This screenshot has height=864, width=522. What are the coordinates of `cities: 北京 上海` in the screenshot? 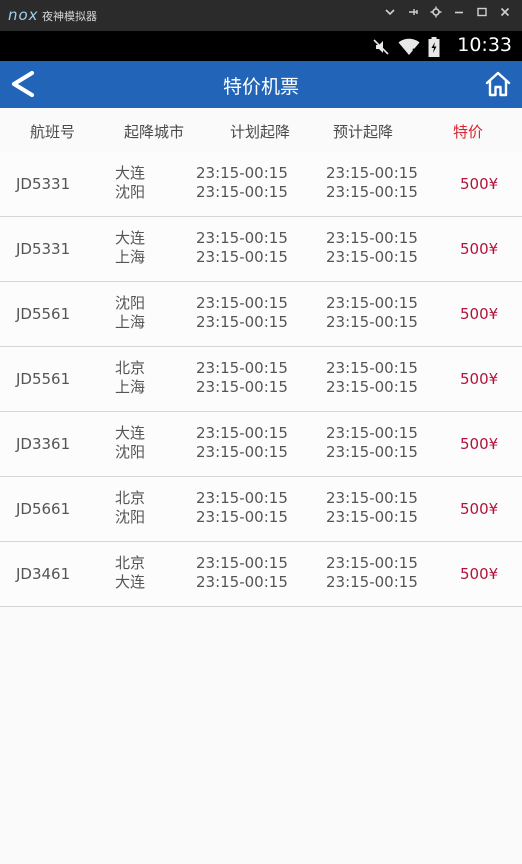 It's located at (130, 378).